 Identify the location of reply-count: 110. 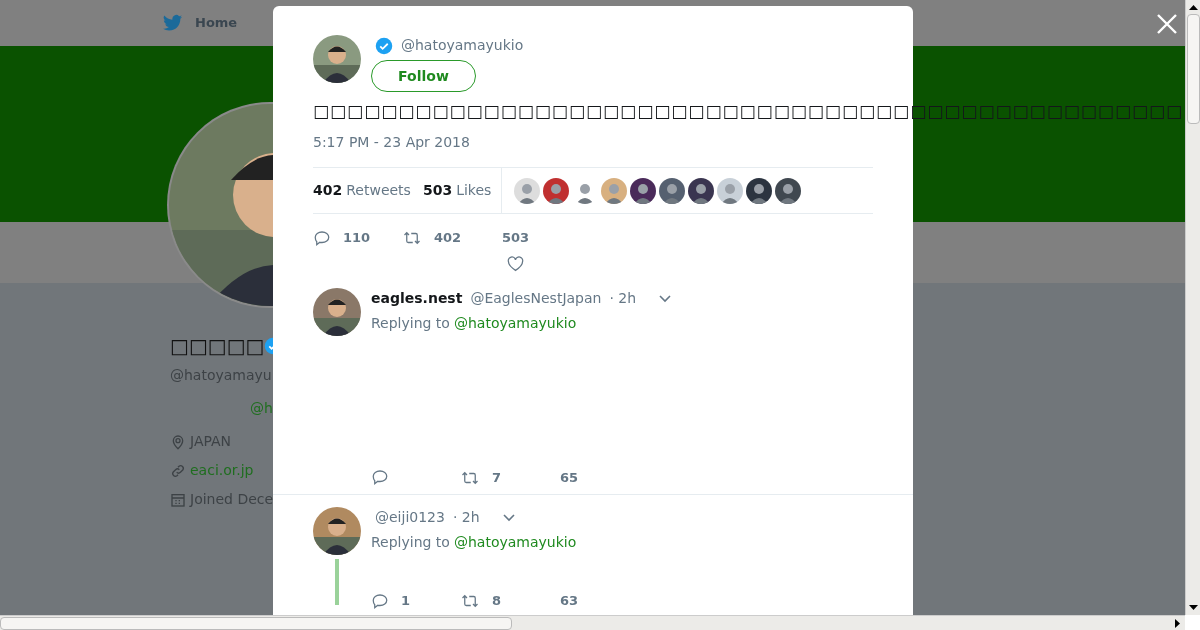
(357, 238).